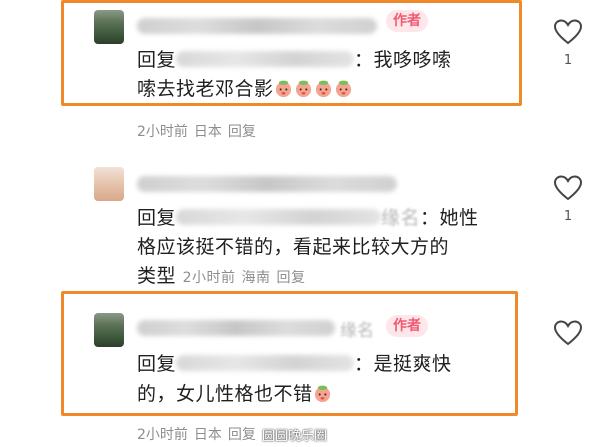  I want to click on reply-prefix: 回复, so click(157, 218).